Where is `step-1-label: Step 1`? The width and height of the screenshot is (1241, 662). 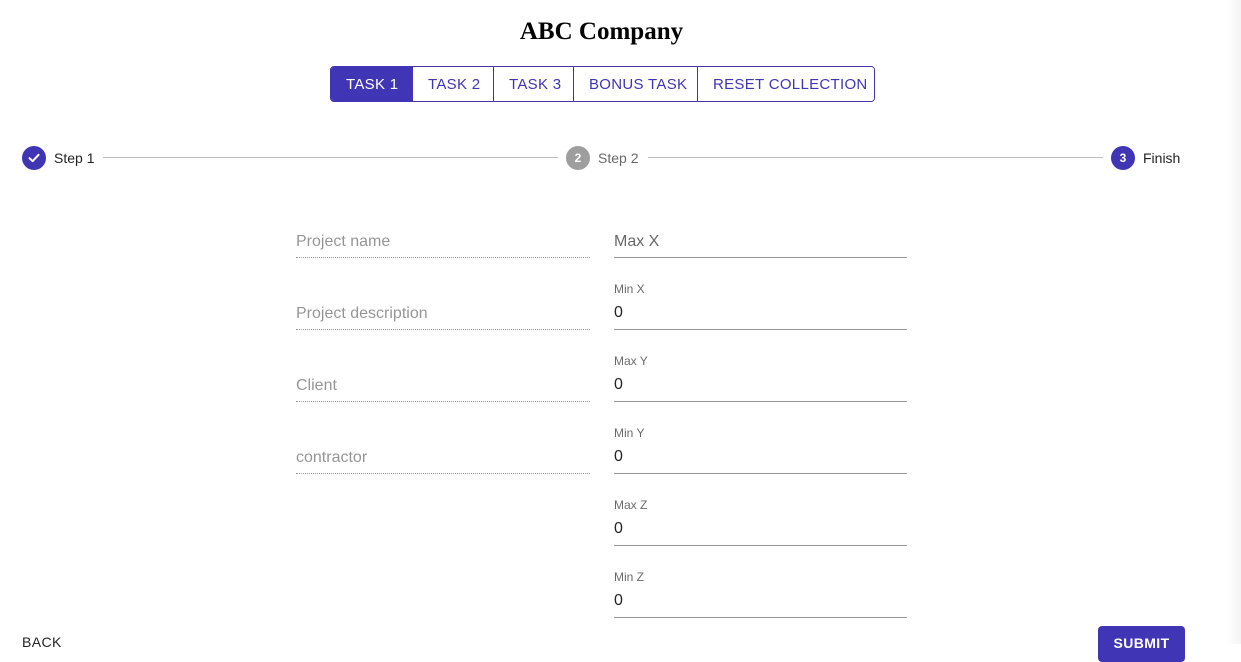 step-1-label: Step 1 is located at coordinates (74, 158).